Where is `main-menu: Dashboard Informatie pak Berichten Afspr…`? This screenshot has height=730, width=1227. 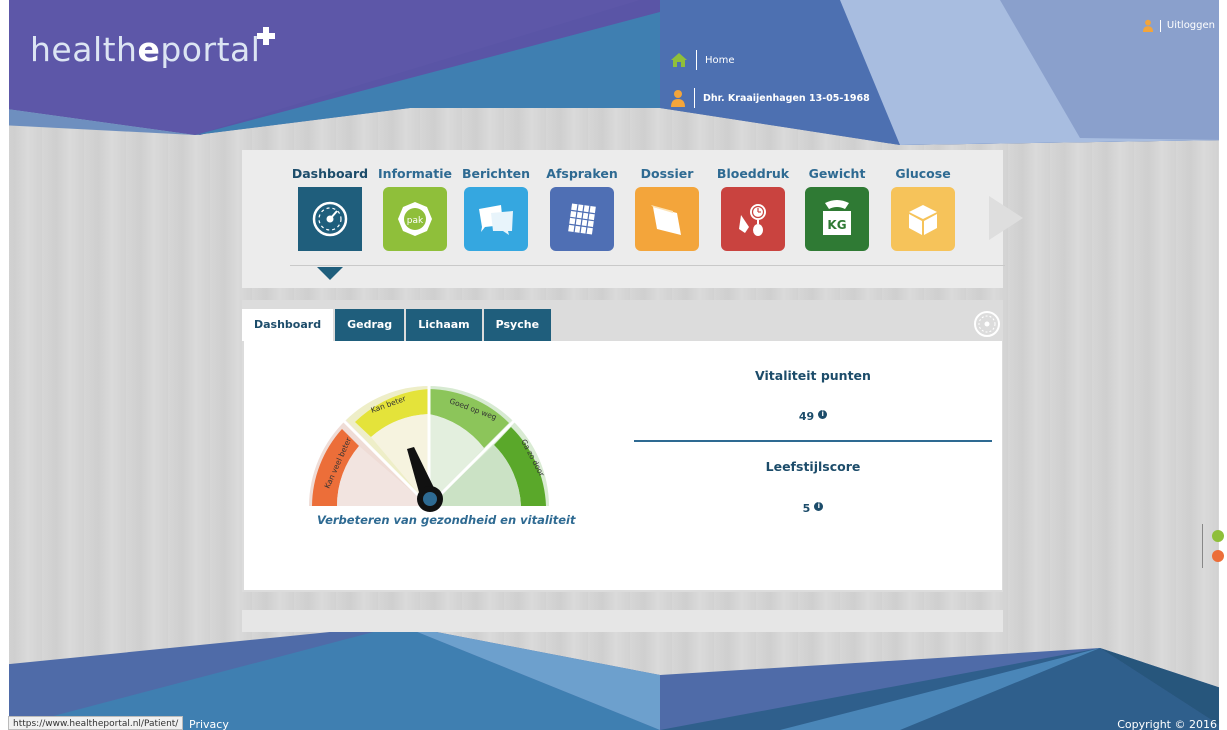
main-menu: Dashboard Informatie pak Berichten Afspr… is located at coordinates (632, 219).